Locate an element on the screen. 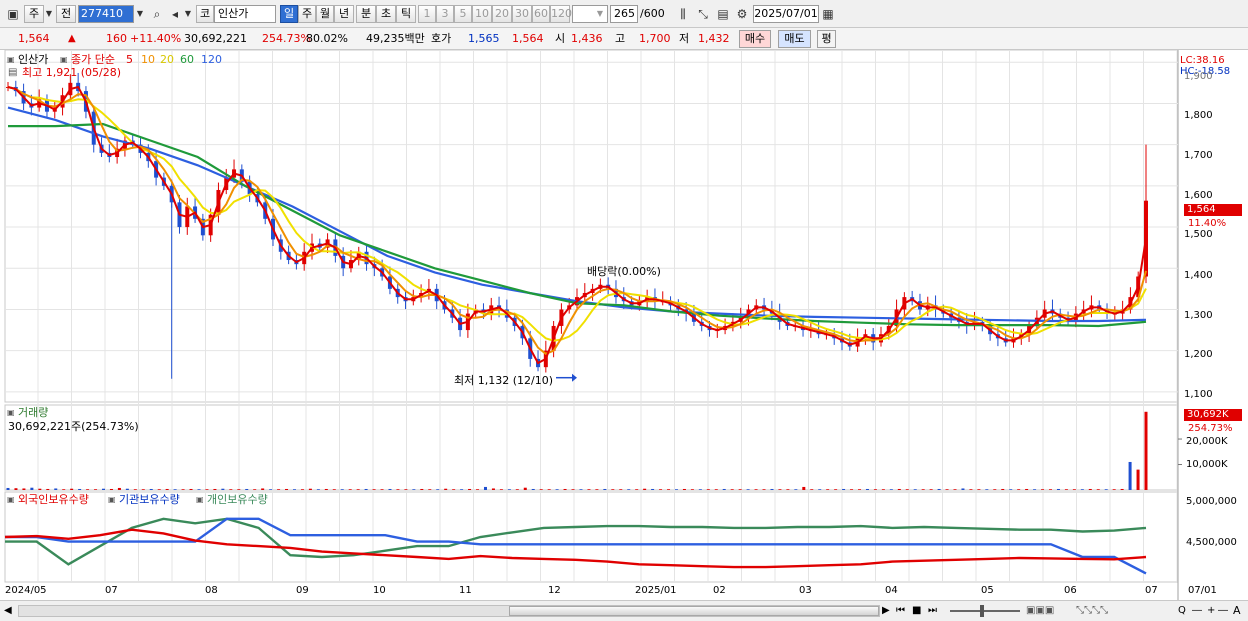 The image size is (1248, 621). buy-button: 매수 is located at coordinates (755, 39).